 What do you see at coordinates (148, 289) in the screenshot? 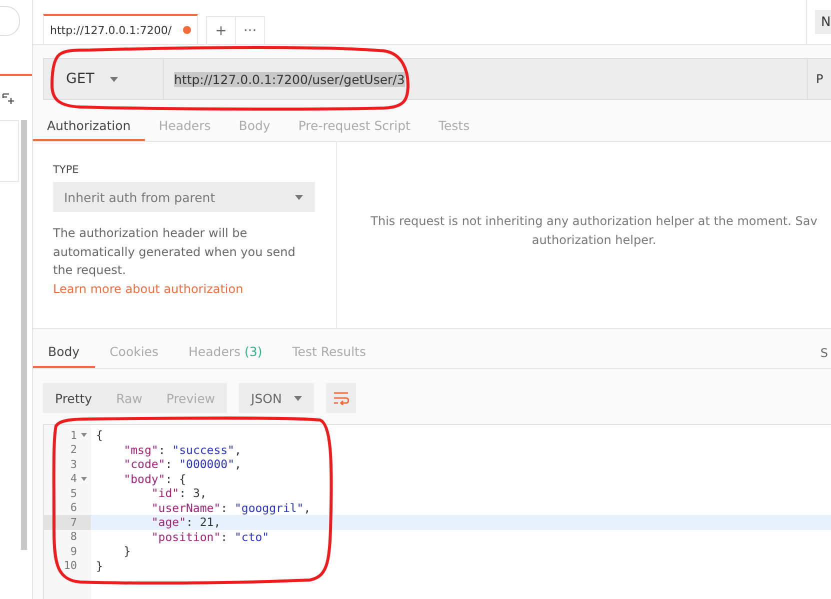
I see `learn-more-link: Learn more about authorization` at bounding box center [148, 289].